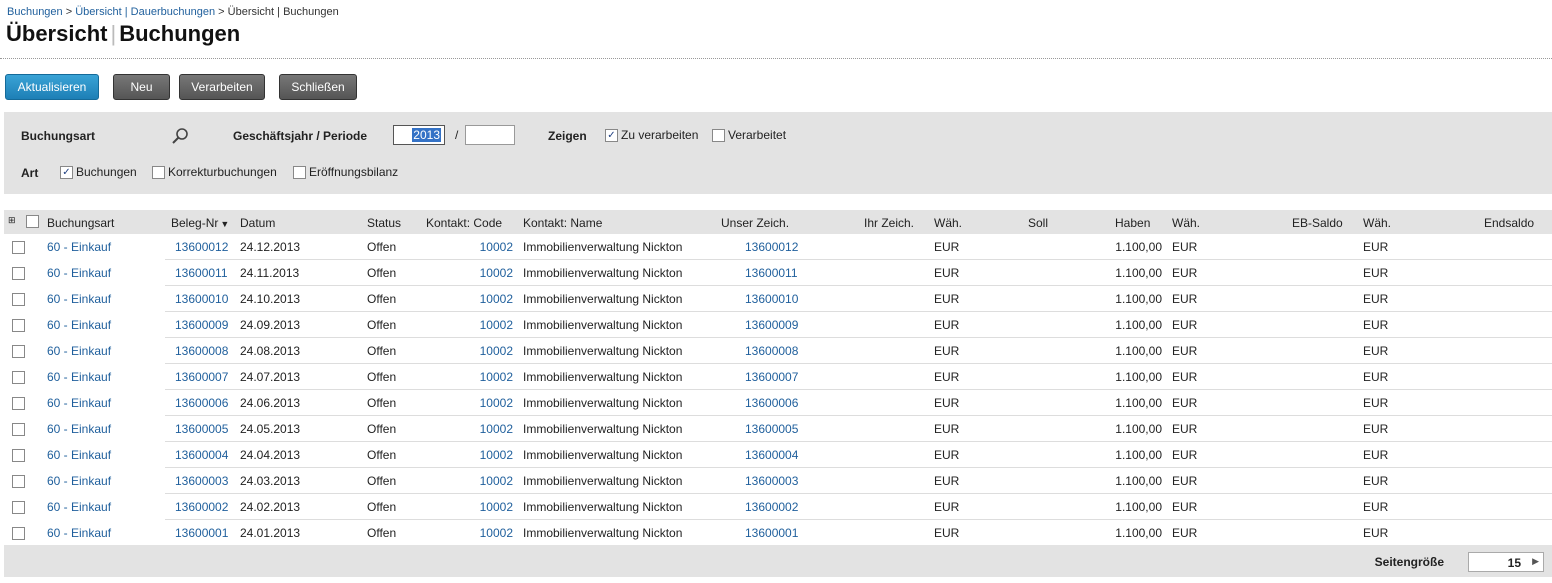 This screenshot has height=583, width=1552. Describe the element at coordinates (201, 247) in the screenshot. I see `cell-number: 13600012` at that location.